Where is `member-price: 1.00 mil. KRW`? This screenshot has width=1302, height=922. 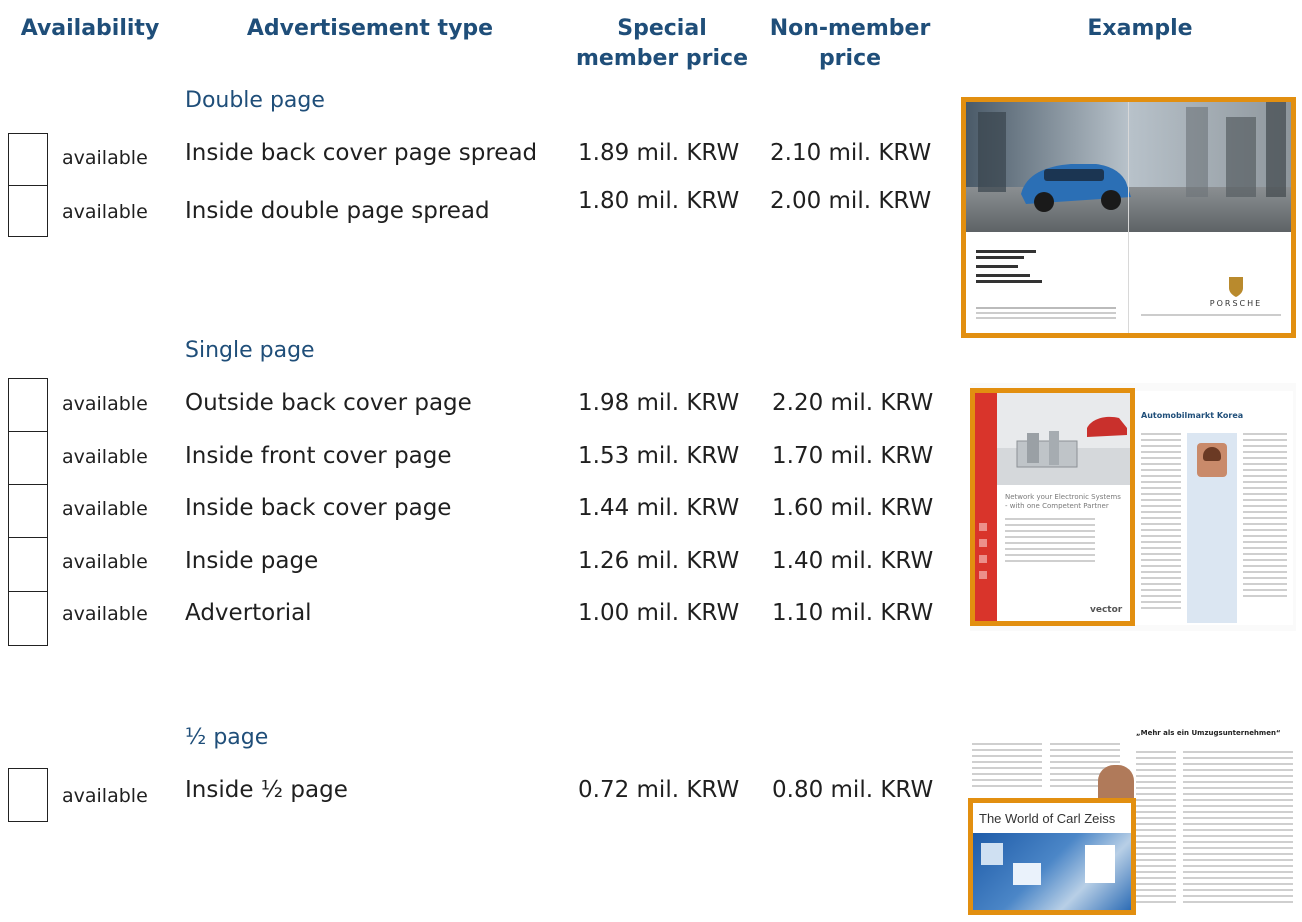 member-price: 1.00 mil. KRW is located at coordinates (659, 613).